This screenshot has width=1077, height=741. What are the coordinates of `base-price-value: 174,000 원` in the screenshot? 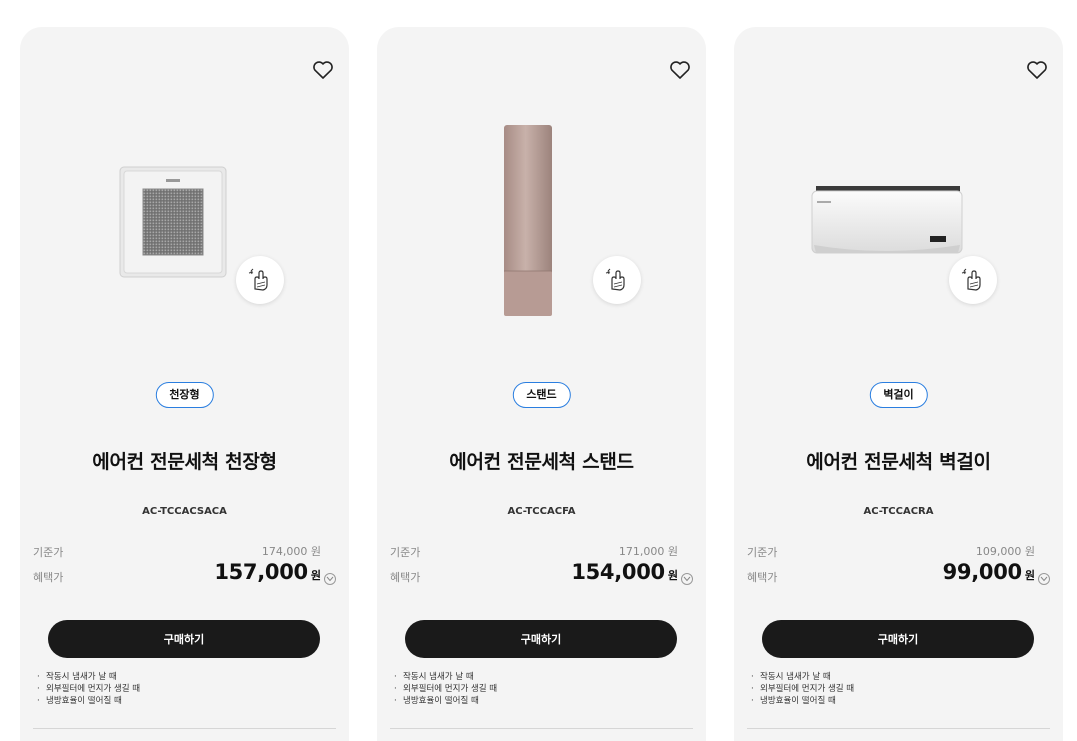 It's located at (291, 551).